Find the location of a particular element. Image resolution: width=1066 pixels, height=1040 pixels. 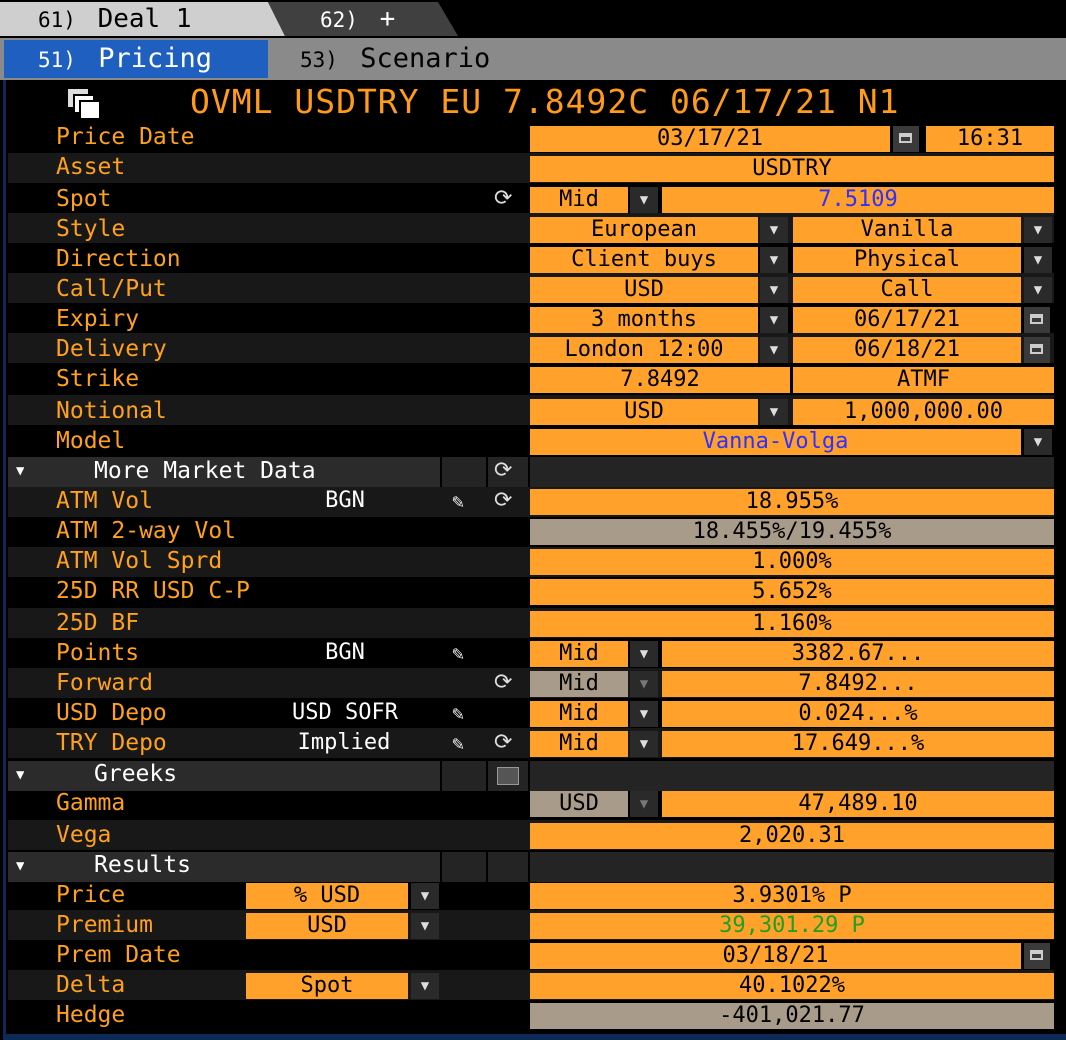

delivery-cut-select: London 12:00 is located at coordinates (644, 350).